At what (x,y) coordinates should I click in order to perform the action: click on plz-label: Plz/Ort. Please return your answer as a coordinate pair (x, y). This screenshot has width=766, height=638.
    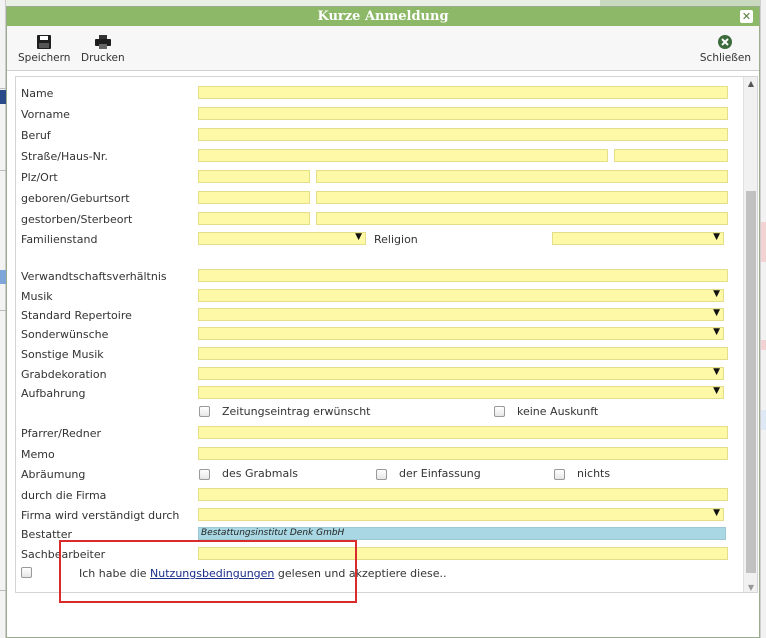
    Looking at the image, I should click on (39, 177).